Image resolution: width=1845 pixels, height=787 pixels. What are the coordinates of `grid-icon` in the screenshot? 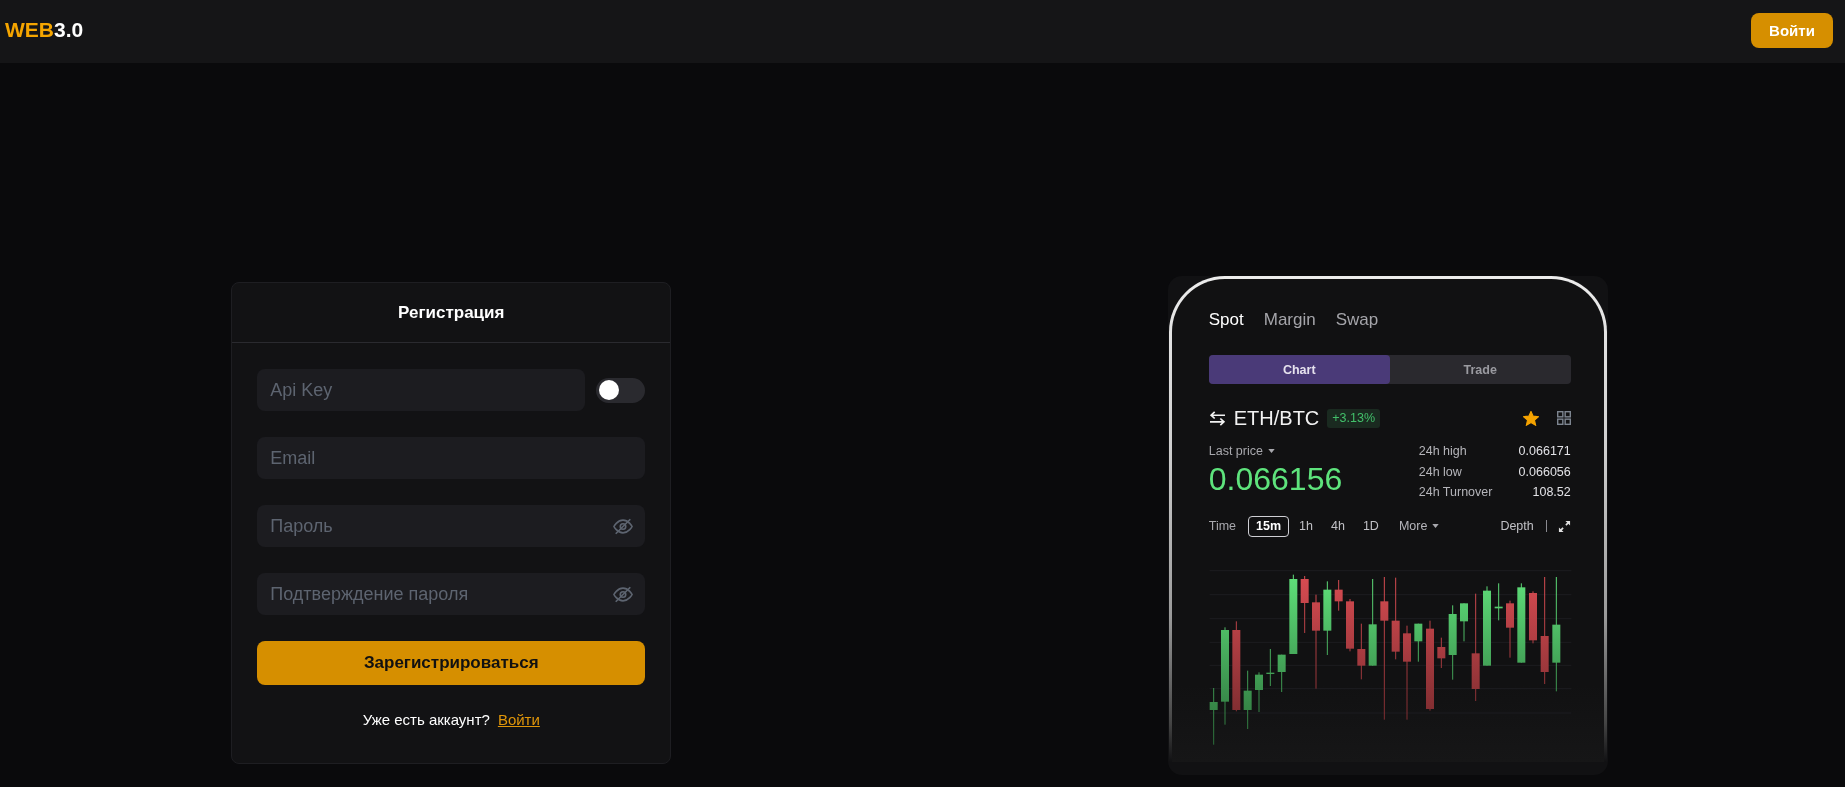 It's located at (1563, 418).